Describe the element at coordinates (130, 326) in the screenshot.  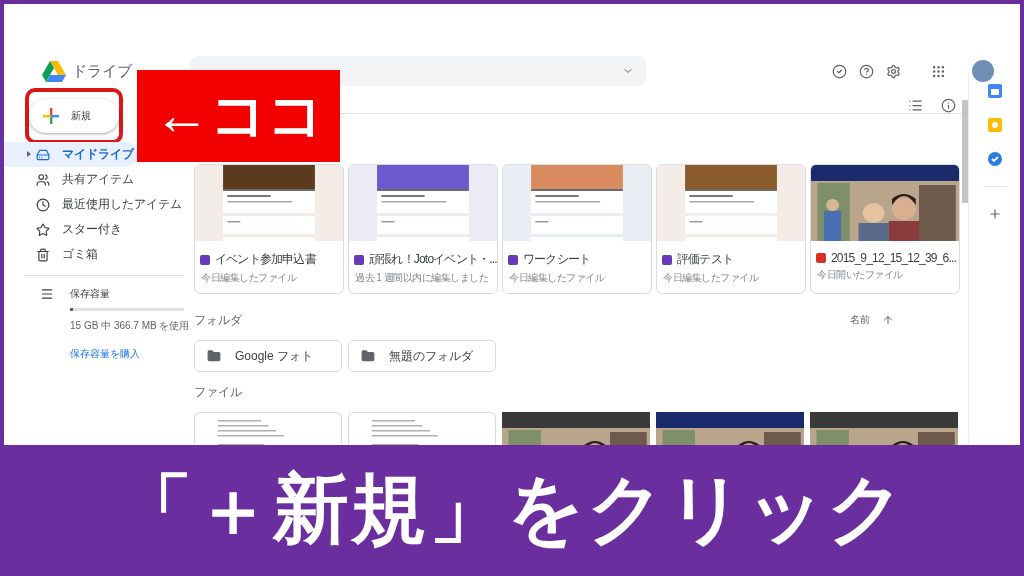
I see `storage-usage: 15 GB 中 366.7 MB を使用` at that location.